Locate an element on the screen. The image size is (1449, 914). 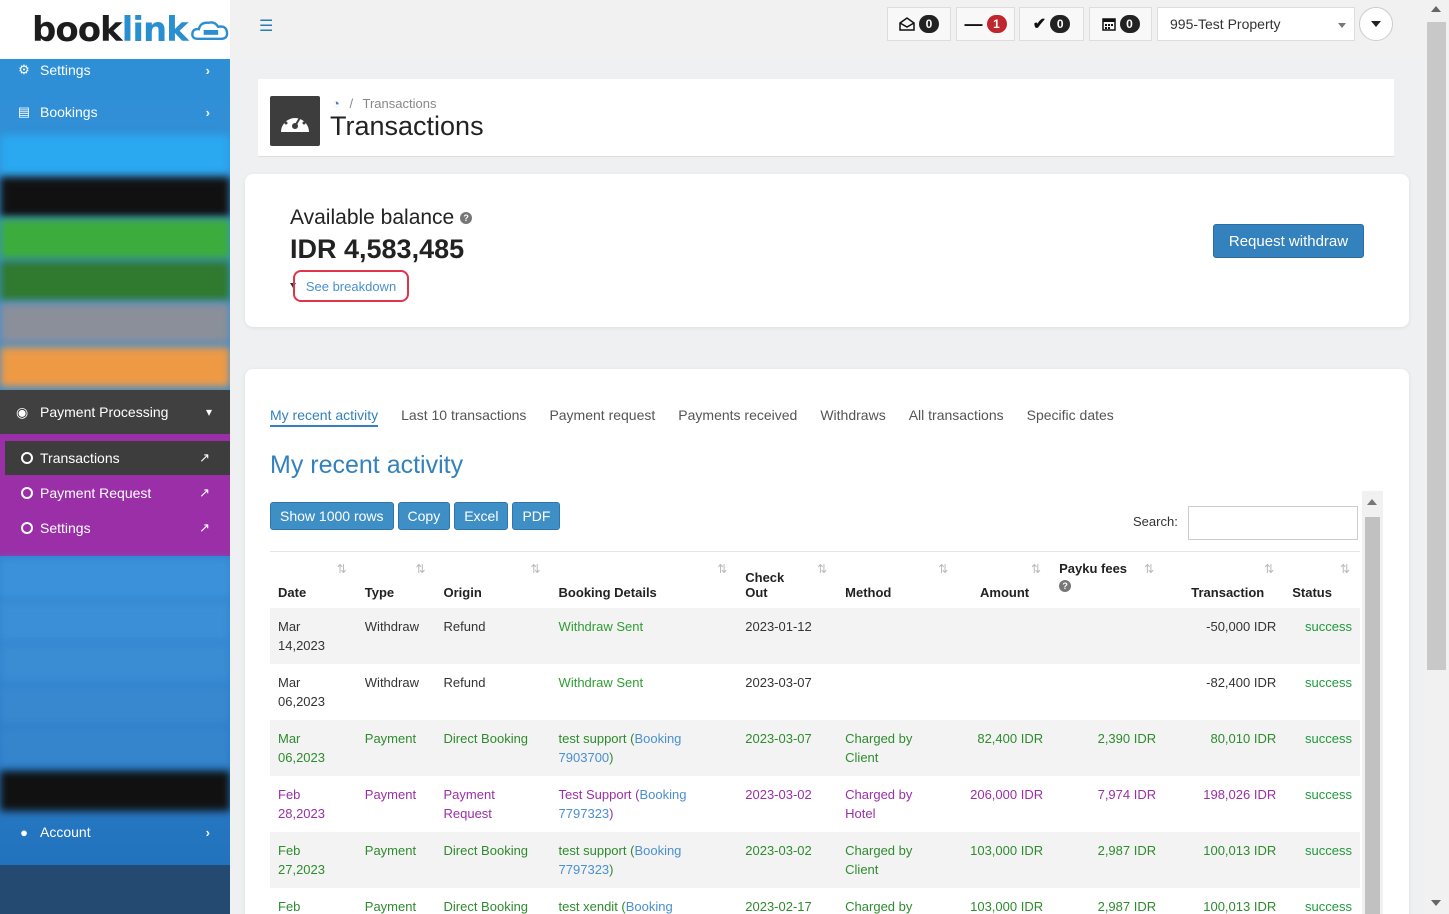
search-label: Search: is located at coordinates (1155, 521).